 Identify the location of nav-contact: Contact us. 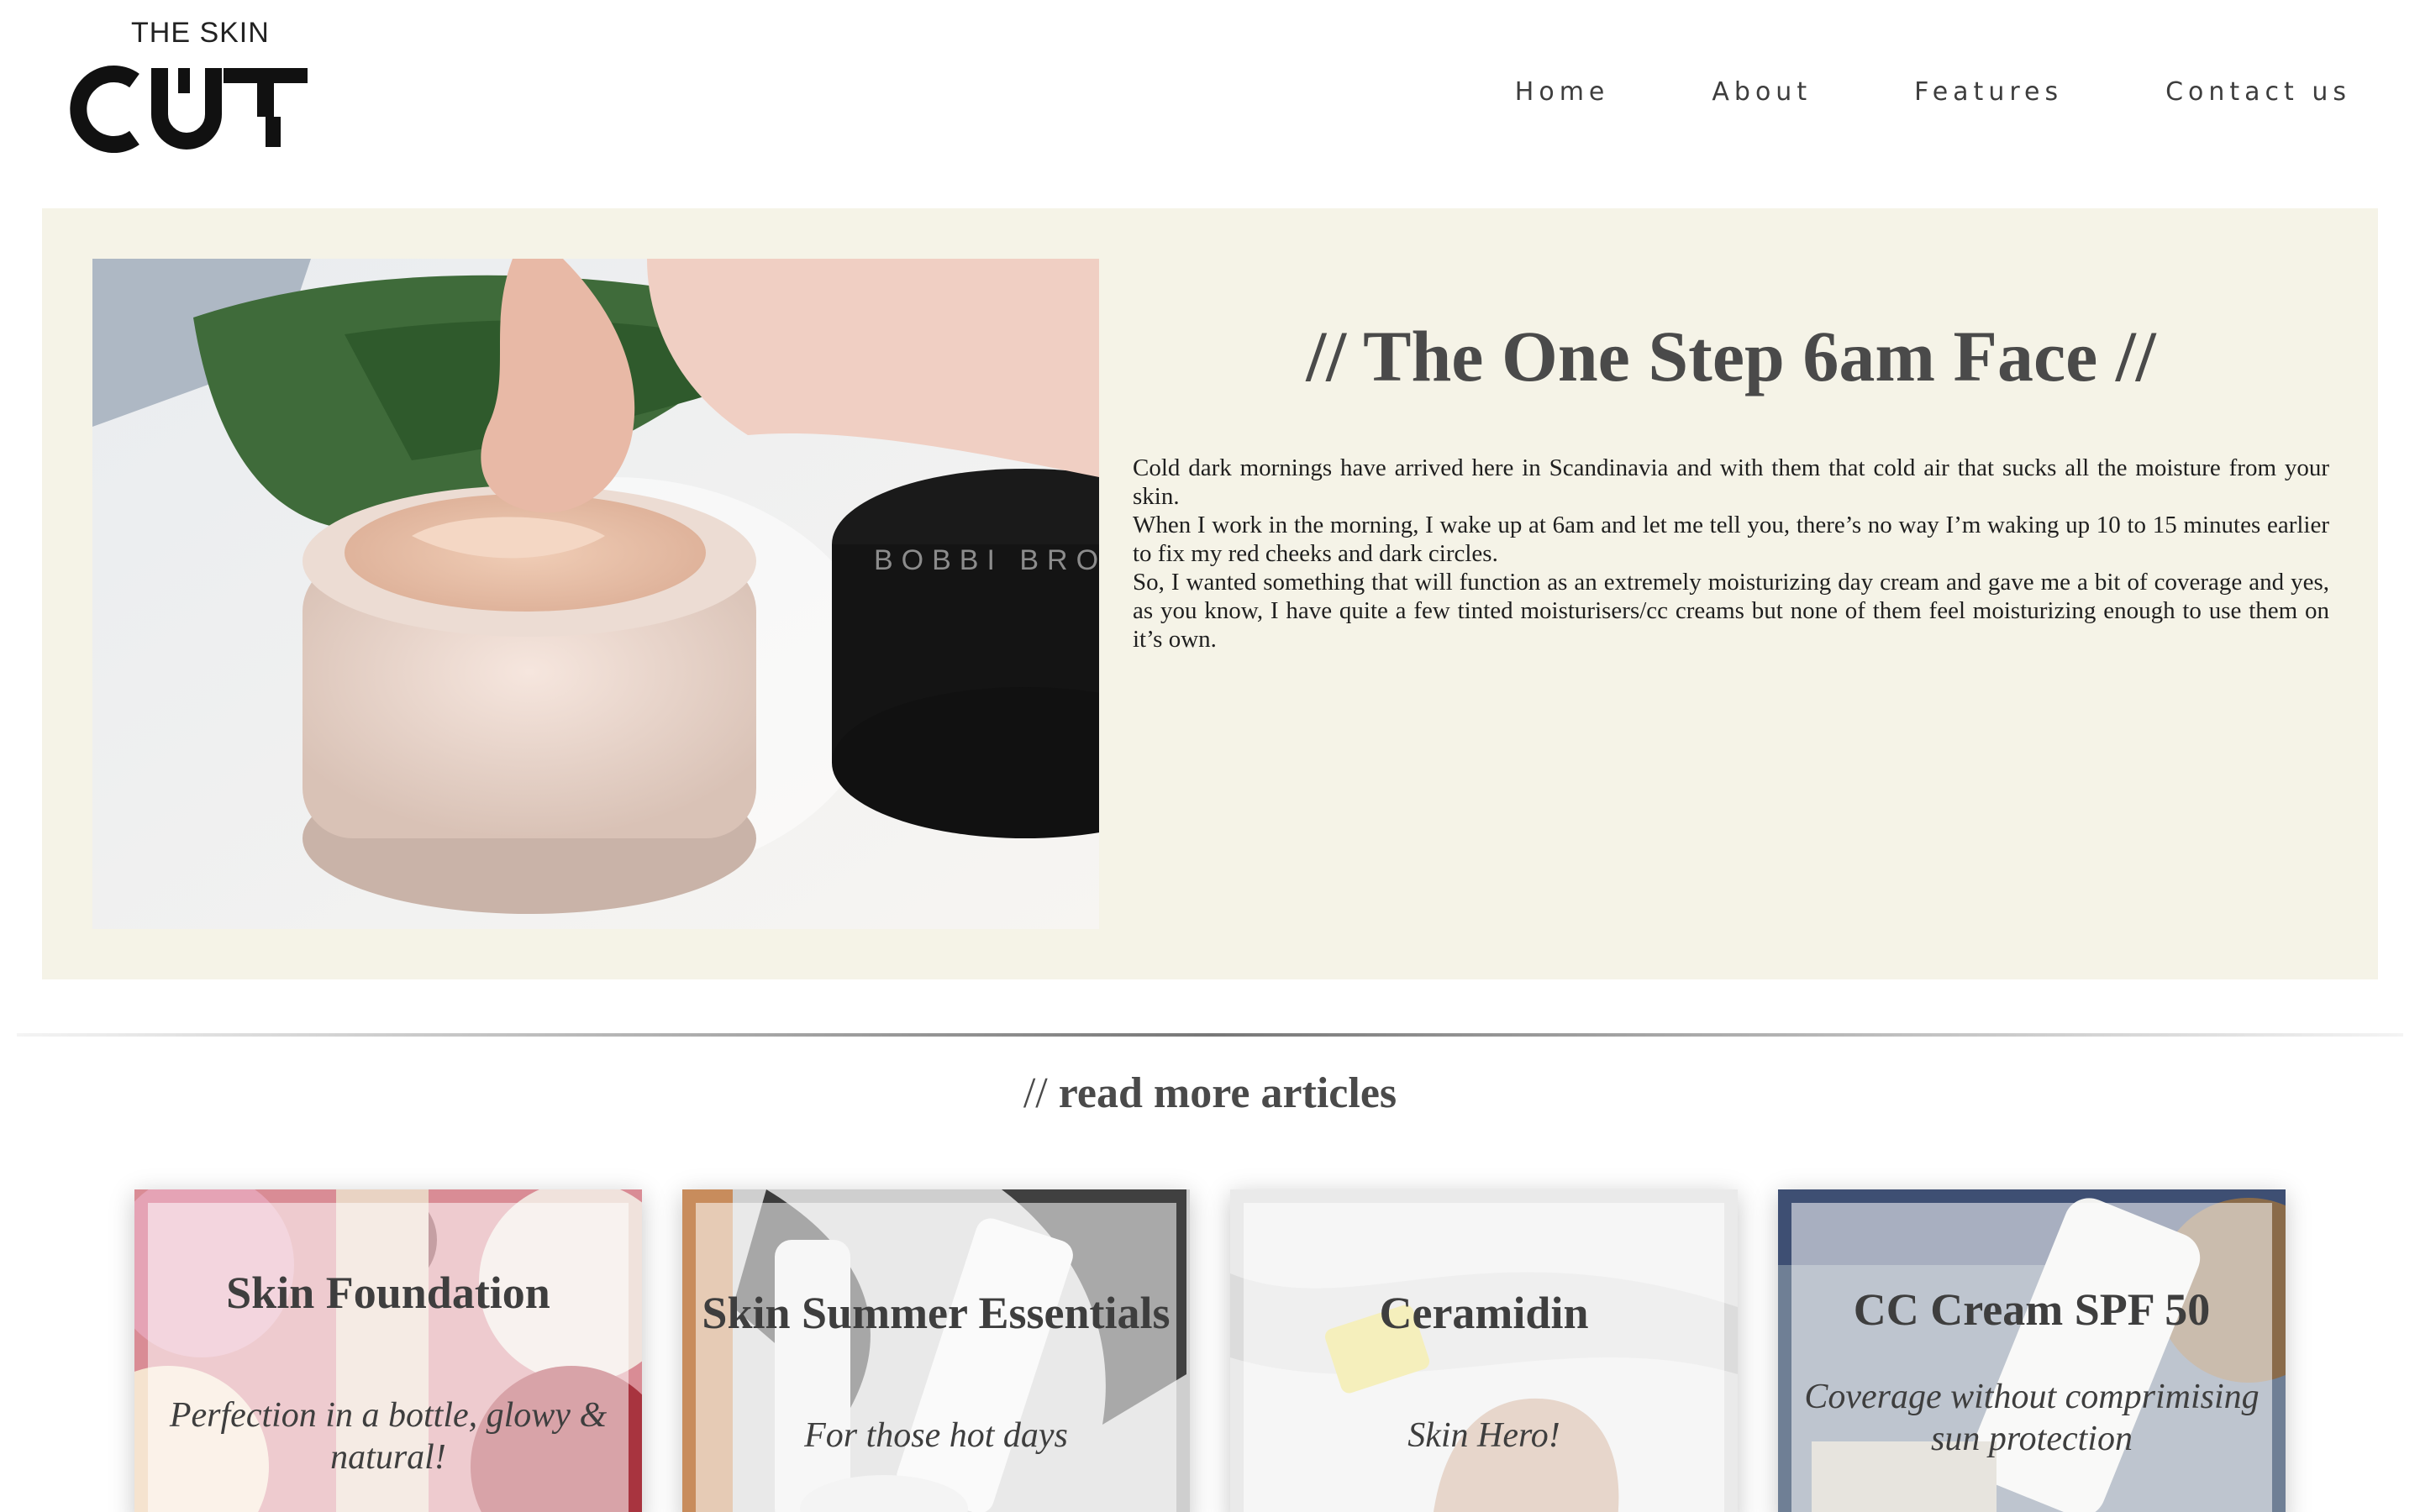
(2258, 92).